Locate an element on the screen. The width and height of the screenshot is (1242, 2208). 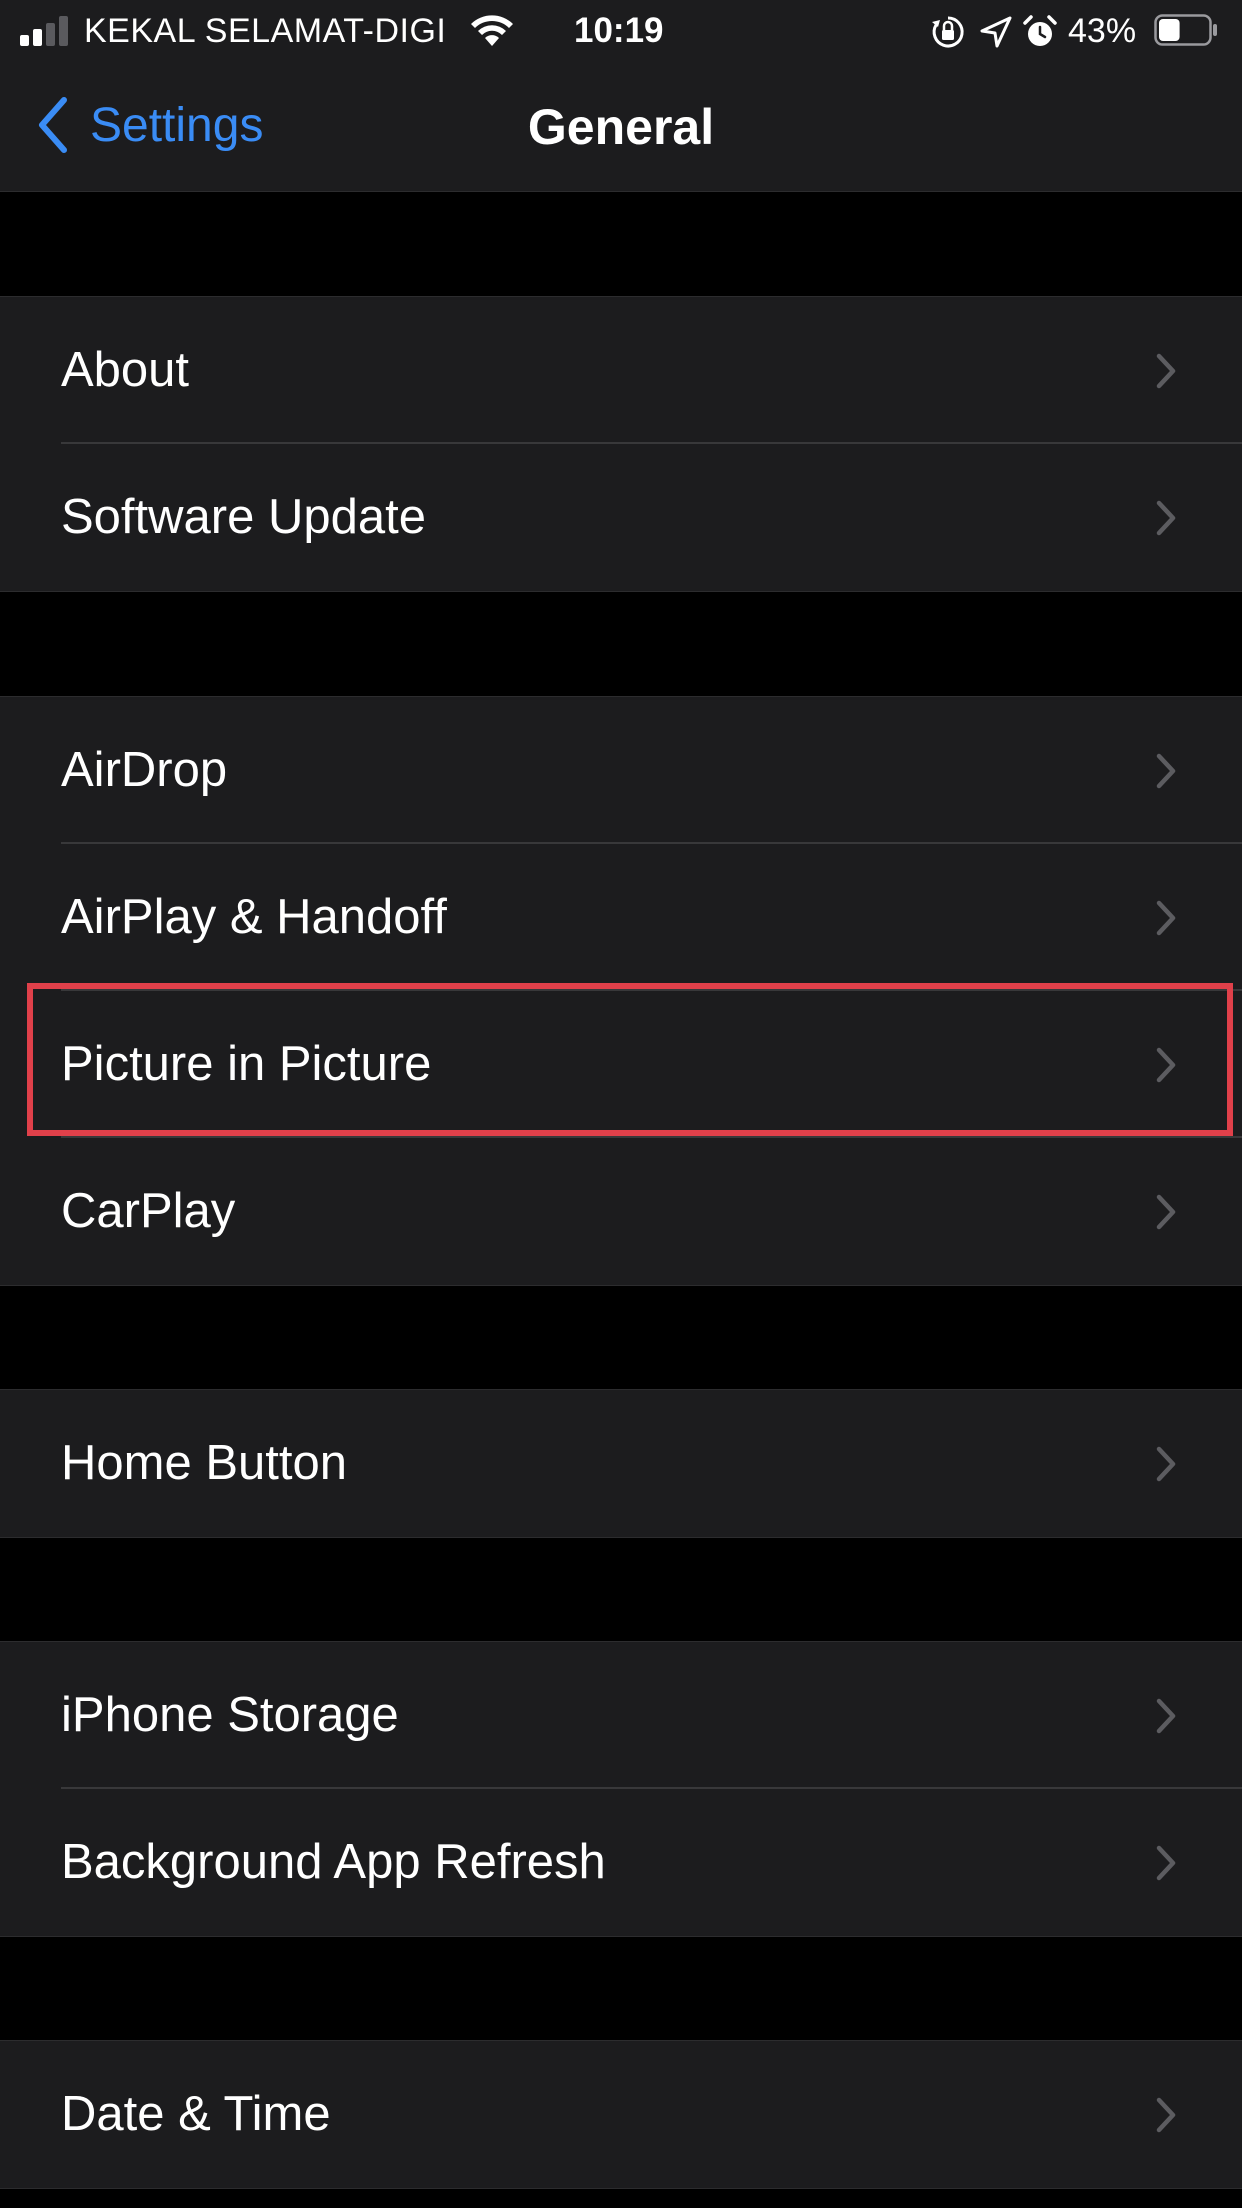
navigation-bar: Settings General is located at coordinates (621, 127).